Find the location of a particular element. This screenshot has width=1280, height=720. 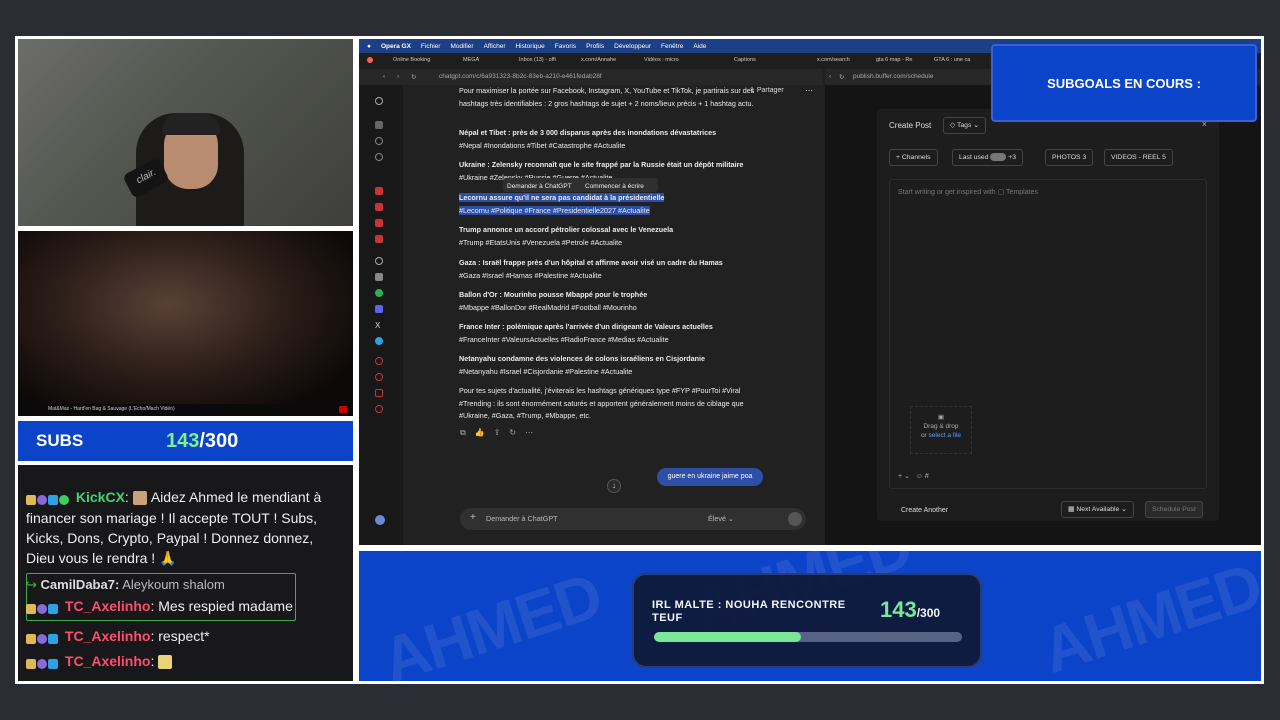

photos-button: PHOTOS 3 is located at coordinates (1069, 157).